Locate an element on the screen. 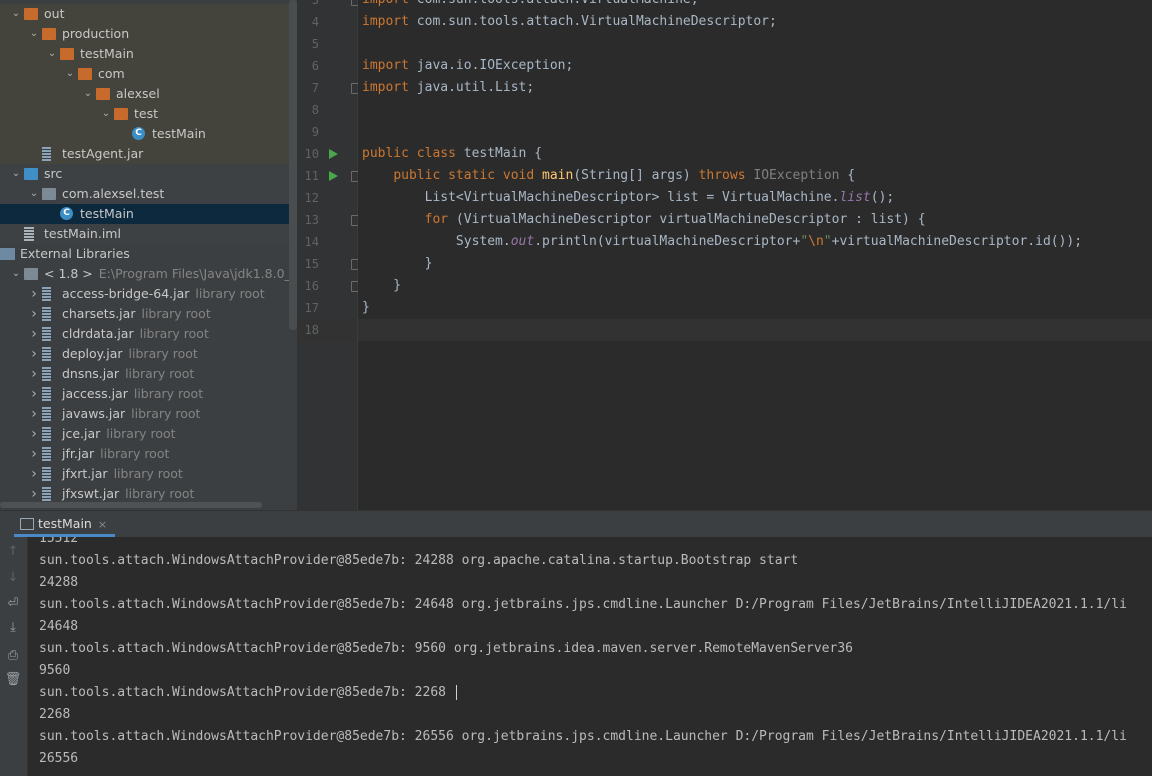 The width and height of the screenshot is (1152, 776). tree-item: › jfxrt.jar library root is located at coordinates (145, 474).